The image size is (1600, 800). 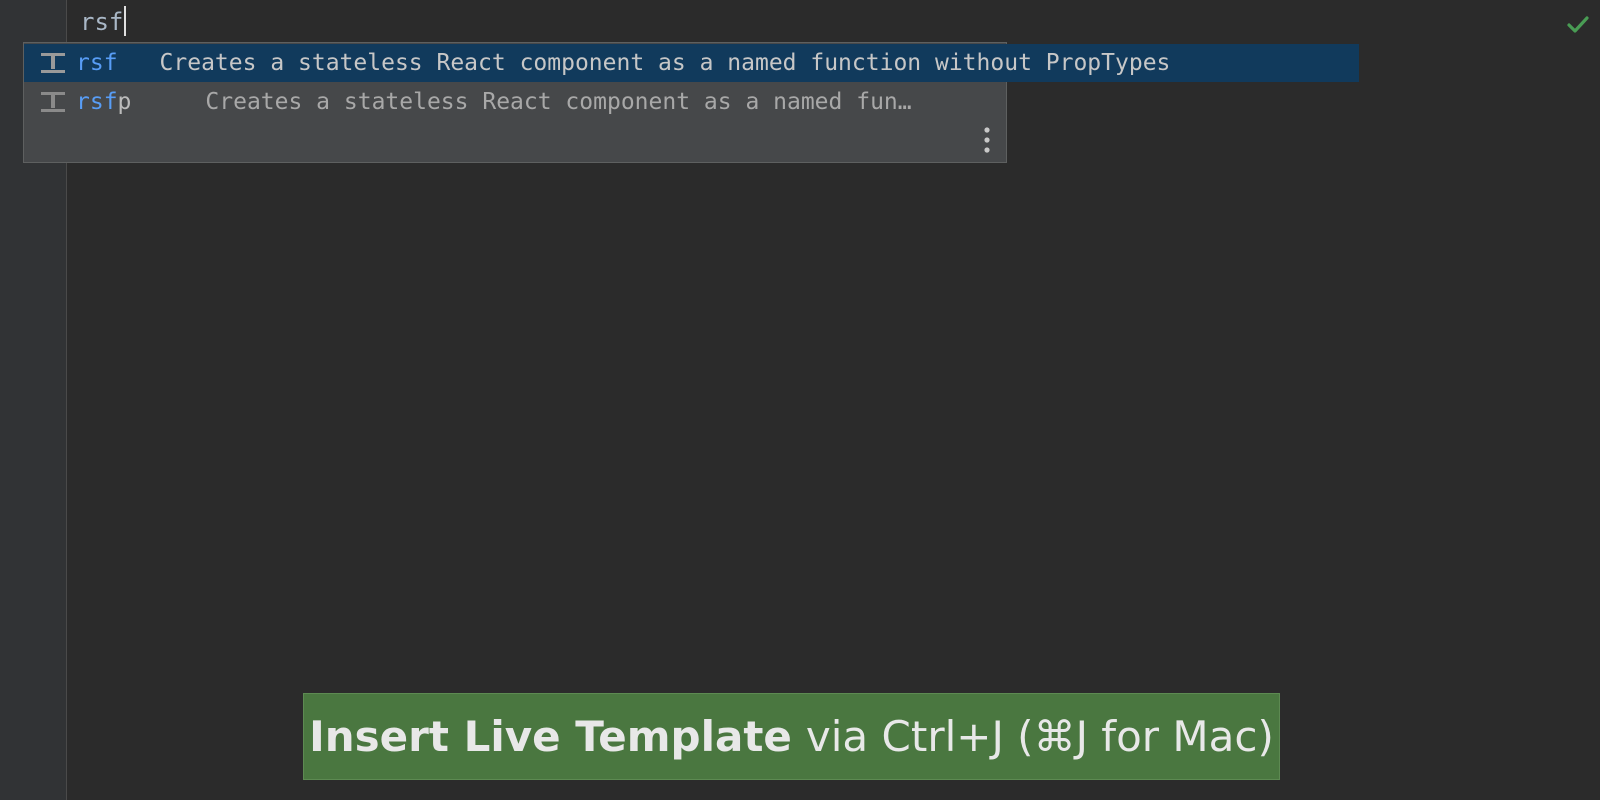 What do you see at coordinates (125, 21) in the screenshot?
I see `text-caret` at bounding box center [125, 21].